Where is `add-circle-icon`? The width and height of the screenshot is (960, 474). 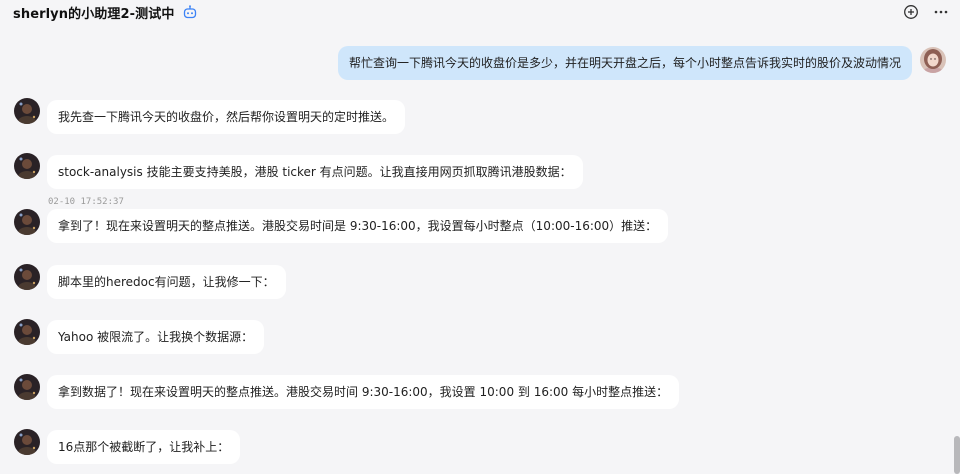
add-circle-icon is located at coordinates (911, 12).